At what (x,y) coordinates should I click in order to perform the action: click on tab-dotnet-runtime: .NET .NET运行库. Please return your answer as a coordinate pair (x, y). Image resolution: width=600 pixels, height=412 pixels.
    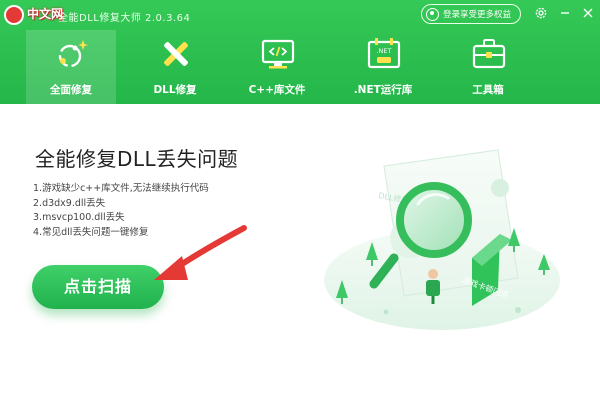
    Looking at the image, I should click on (383, 67).